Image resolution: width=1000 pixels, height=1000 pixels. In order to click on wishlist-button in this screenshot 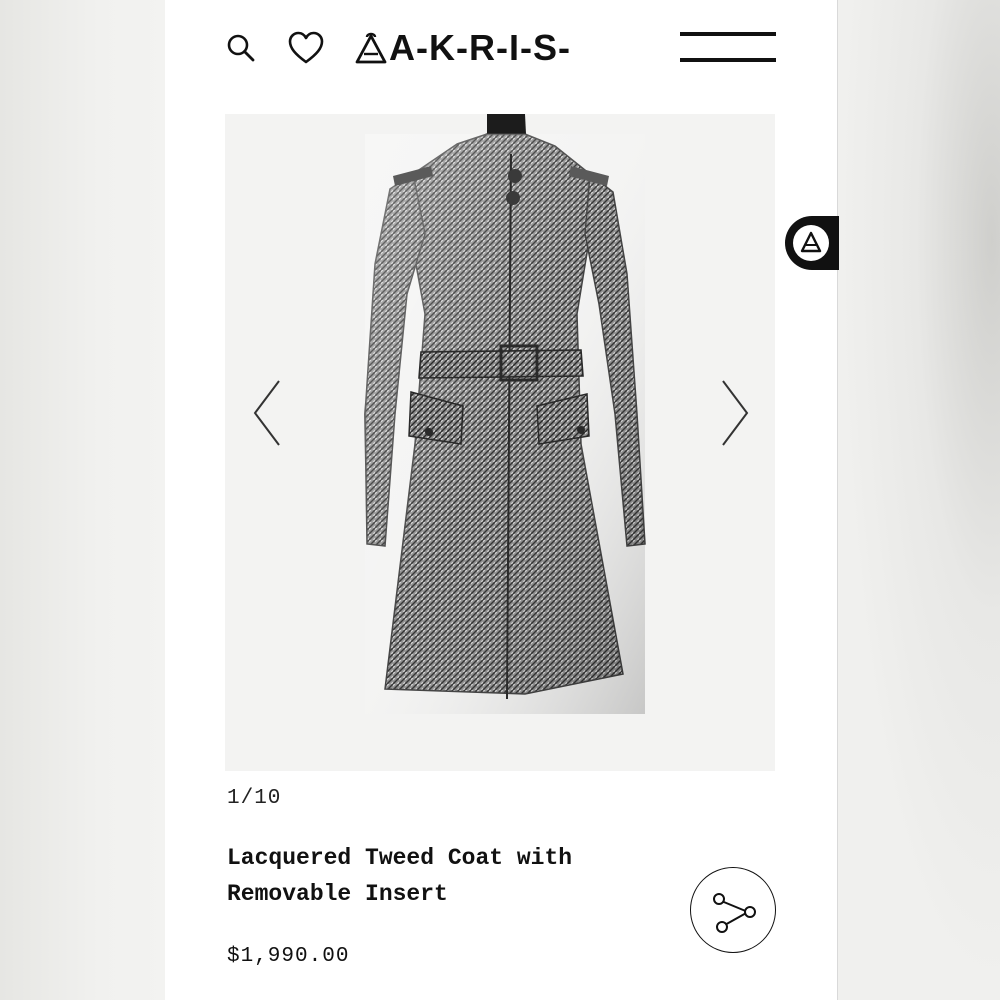, I will do `click(306, 48)`.